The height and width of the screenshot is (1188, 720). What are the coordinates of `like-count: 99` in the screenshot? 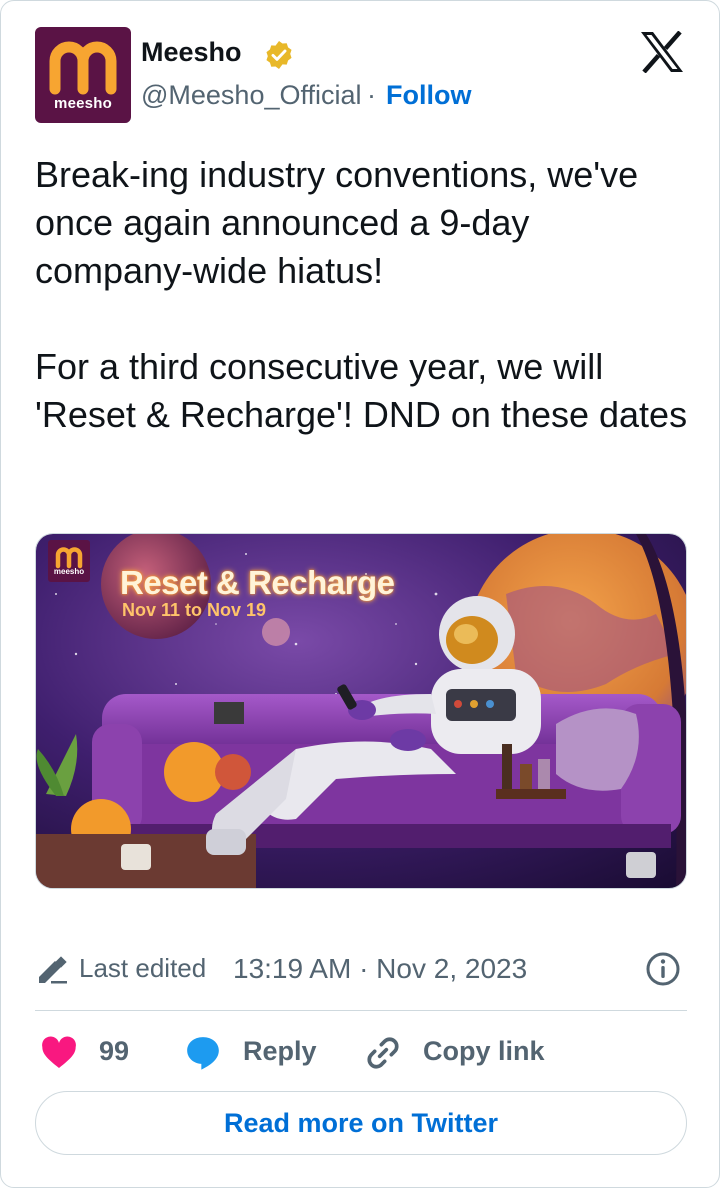 It's located at (114, 1051).